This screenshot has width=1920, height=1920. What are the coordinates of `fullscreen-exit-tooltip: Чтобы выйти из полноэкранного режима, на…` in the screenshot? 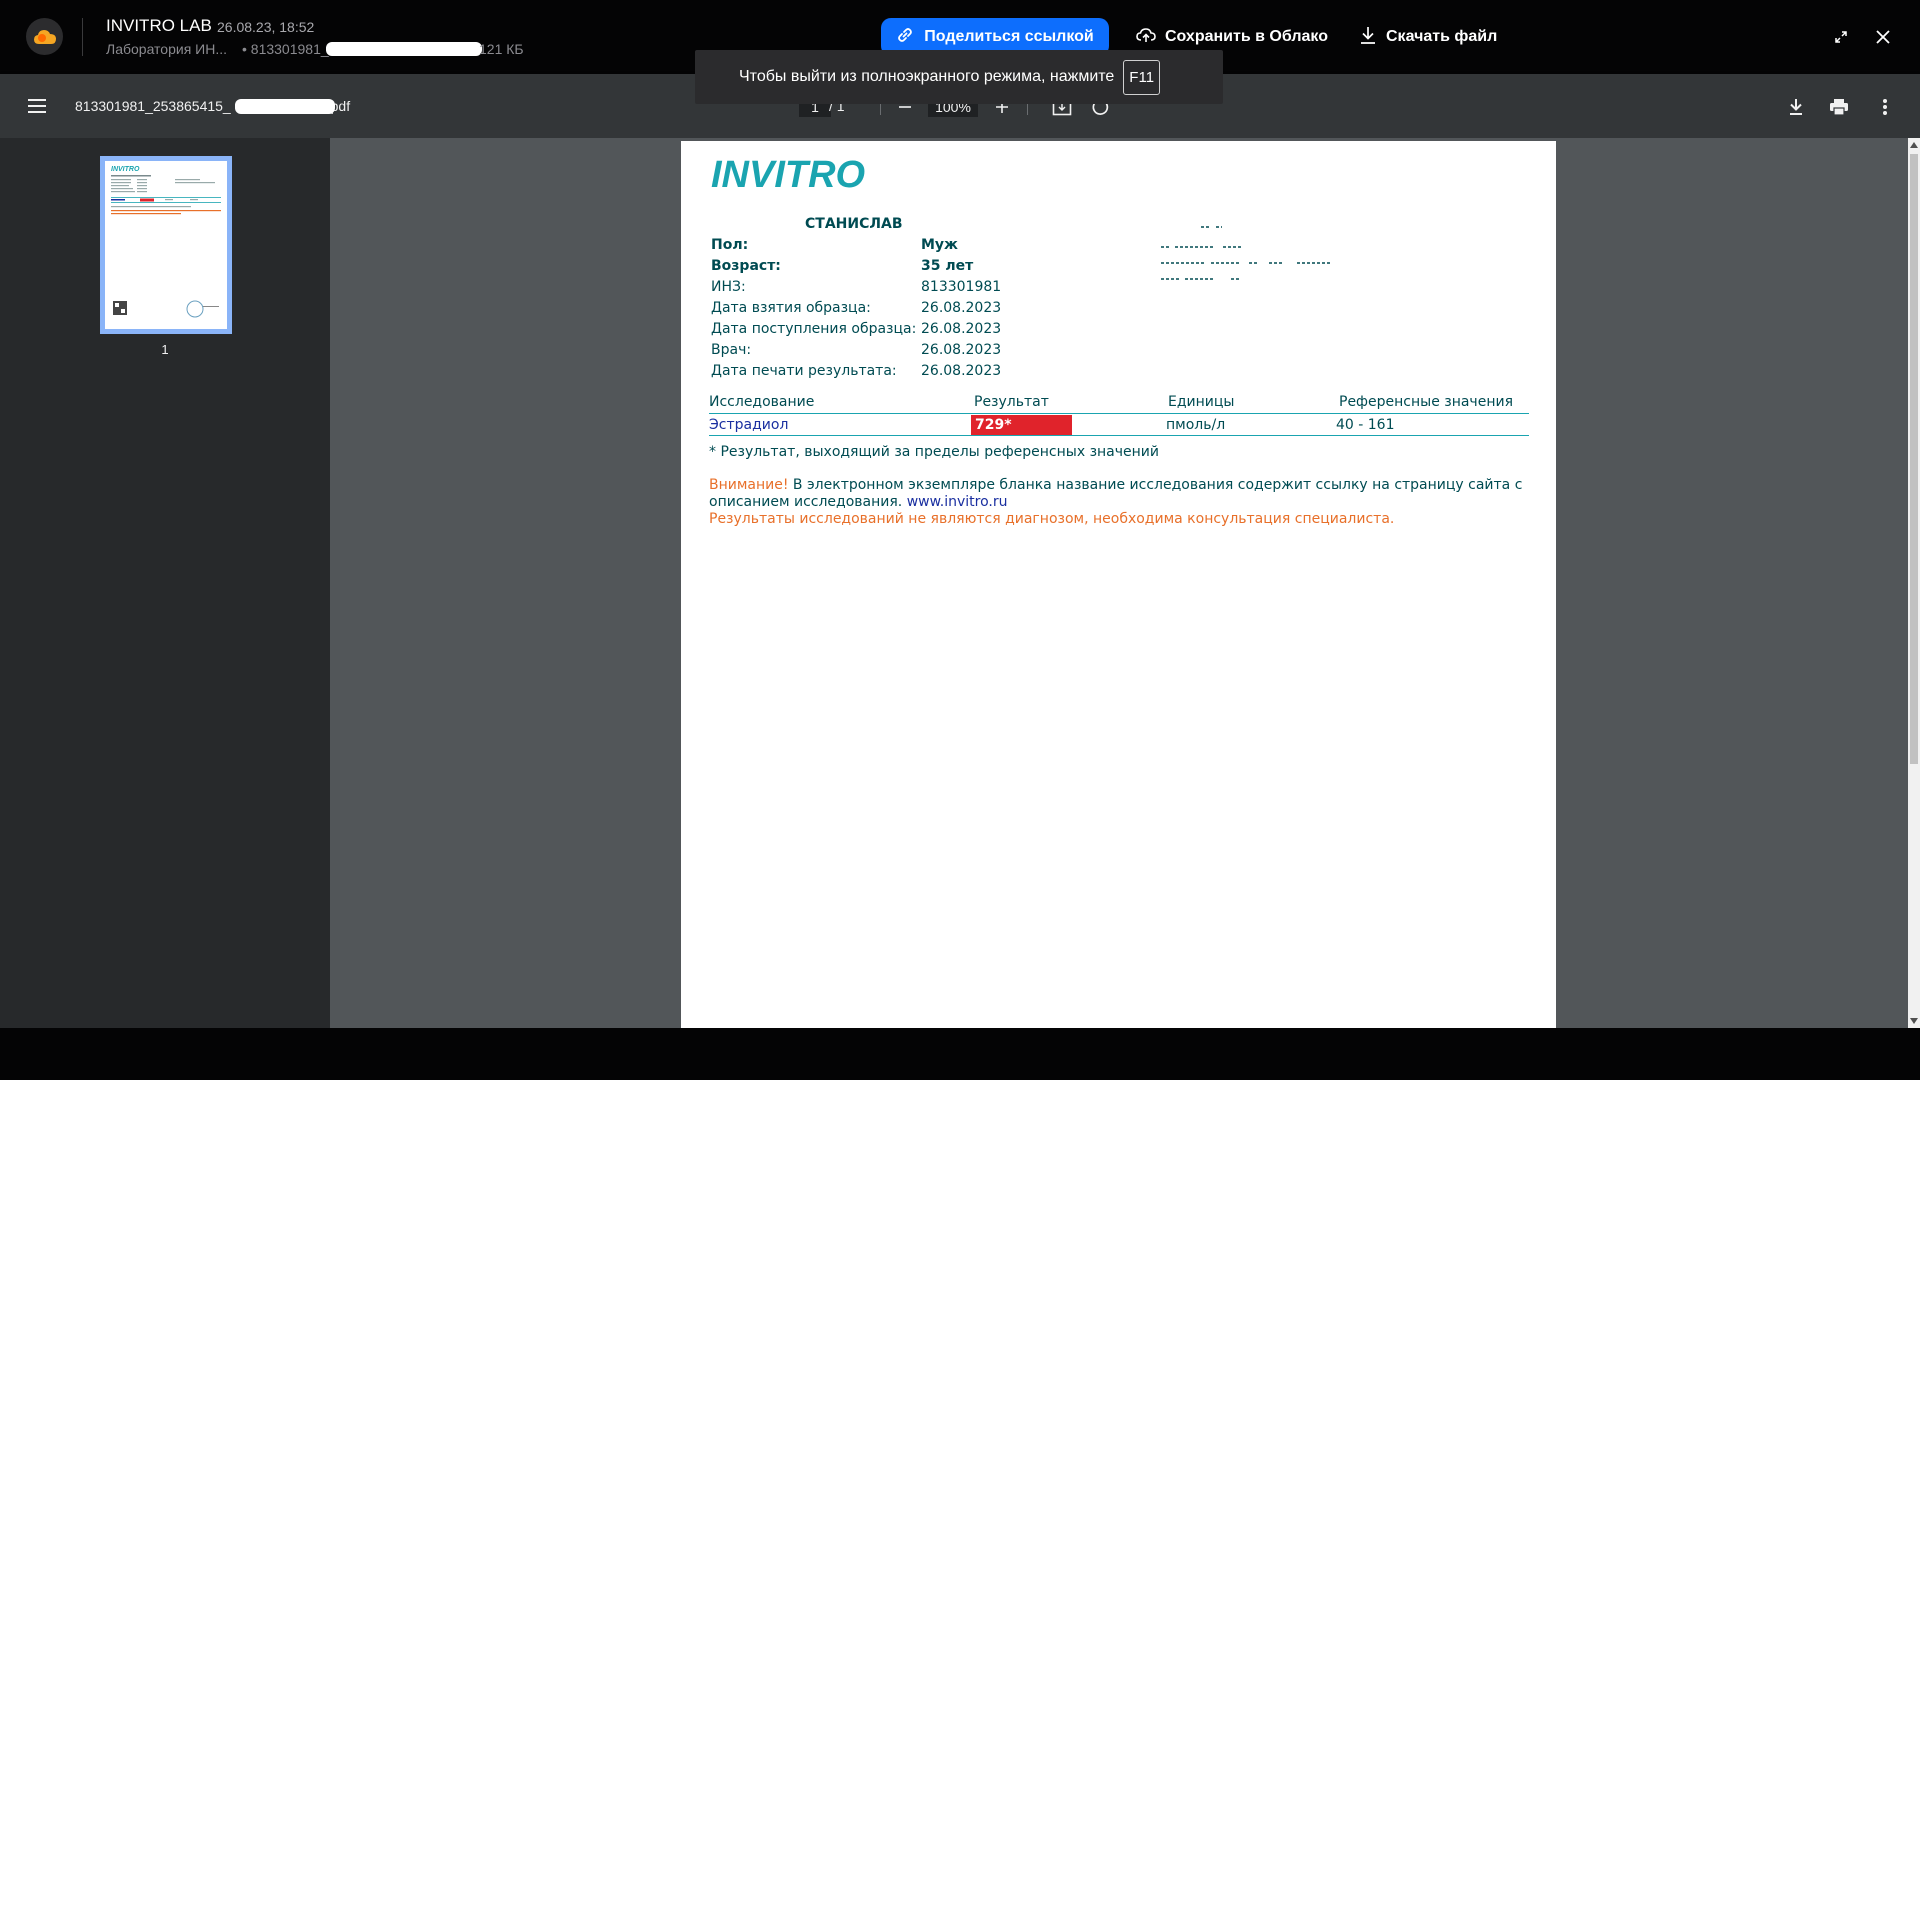 It's located at (959, 77).